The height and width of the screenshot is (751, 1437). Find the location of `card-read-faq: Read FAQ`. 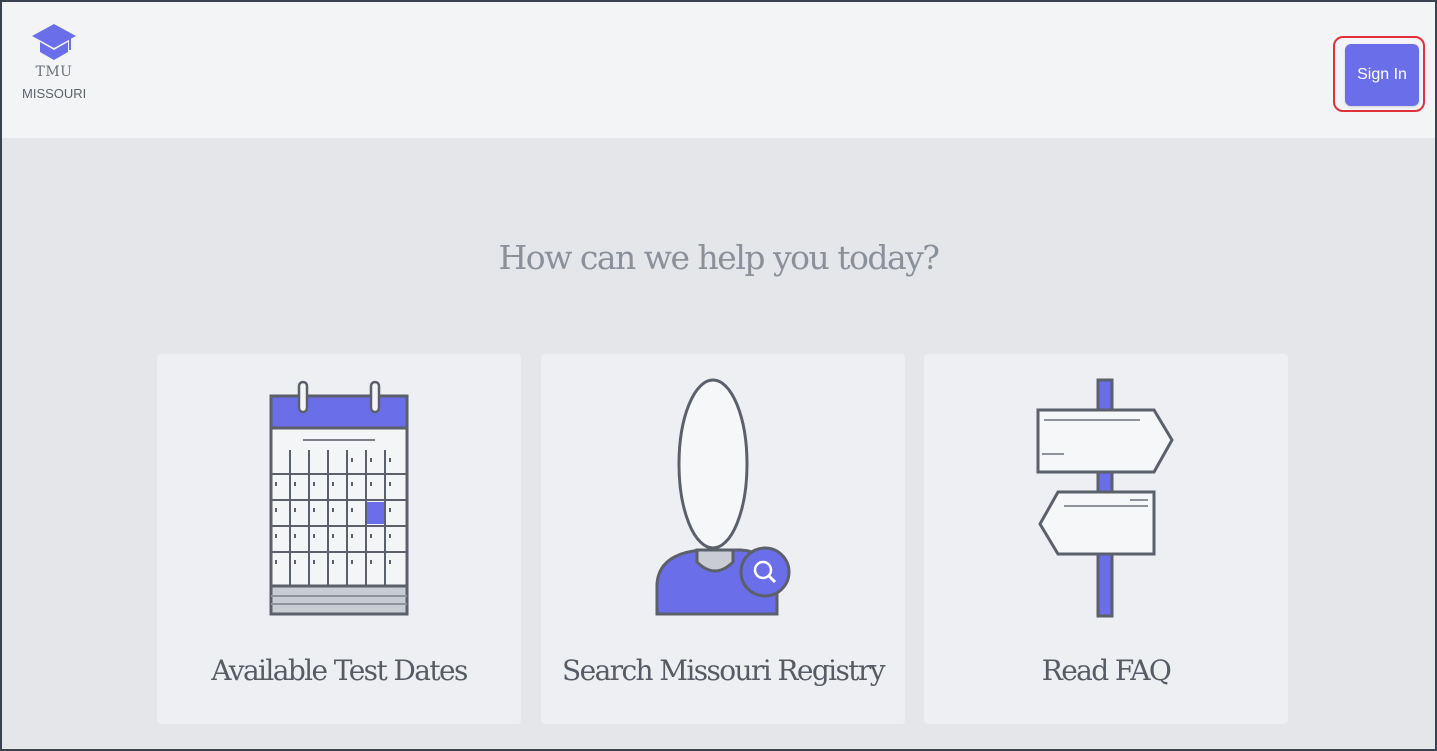

card-read-faq: Read FAQ is located at coordinates (1106, 539).